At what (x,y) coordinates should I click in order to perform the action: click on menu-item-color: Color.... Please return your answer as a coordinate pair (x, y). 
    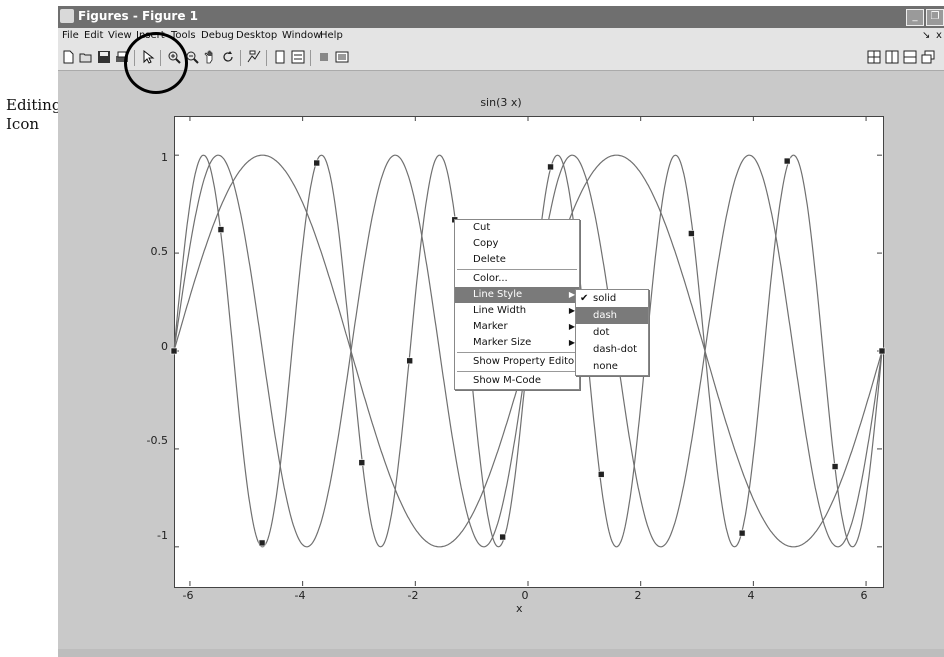
    Looking at the image, I should click on (517, 279).